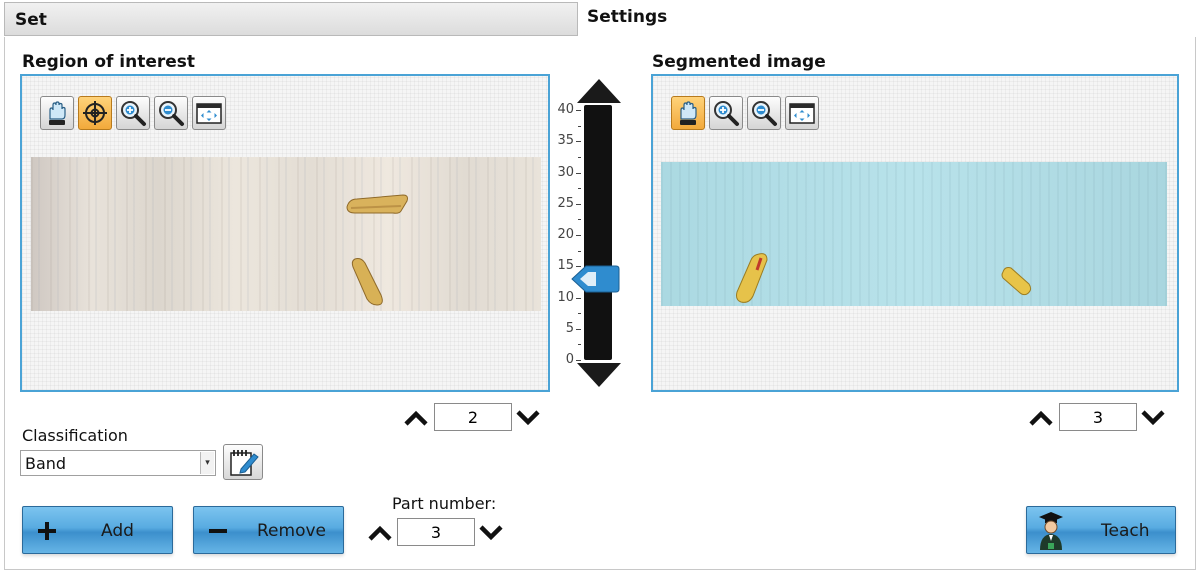  Describe the element at coordinates (595, 279) in the screenshot. I see `slider-thumb` at that location.